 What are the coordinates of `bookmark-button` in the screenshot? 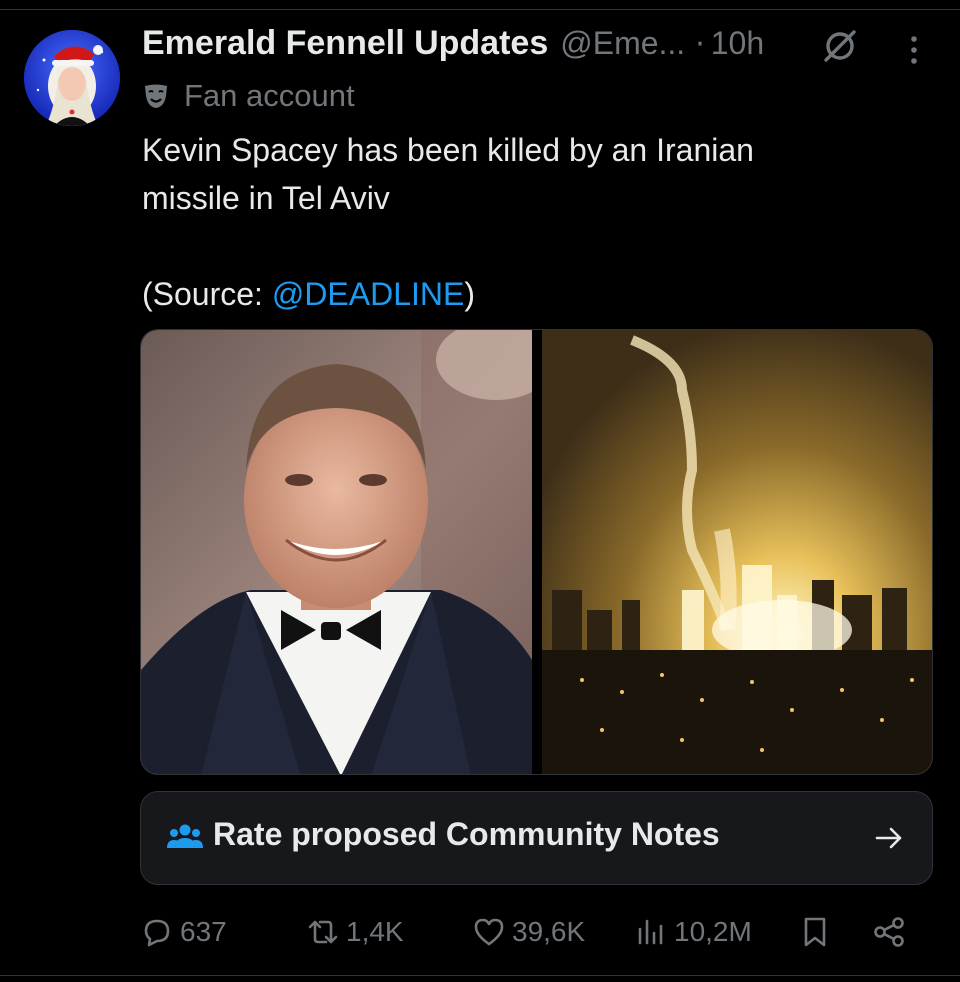 It's located at (815, 932).